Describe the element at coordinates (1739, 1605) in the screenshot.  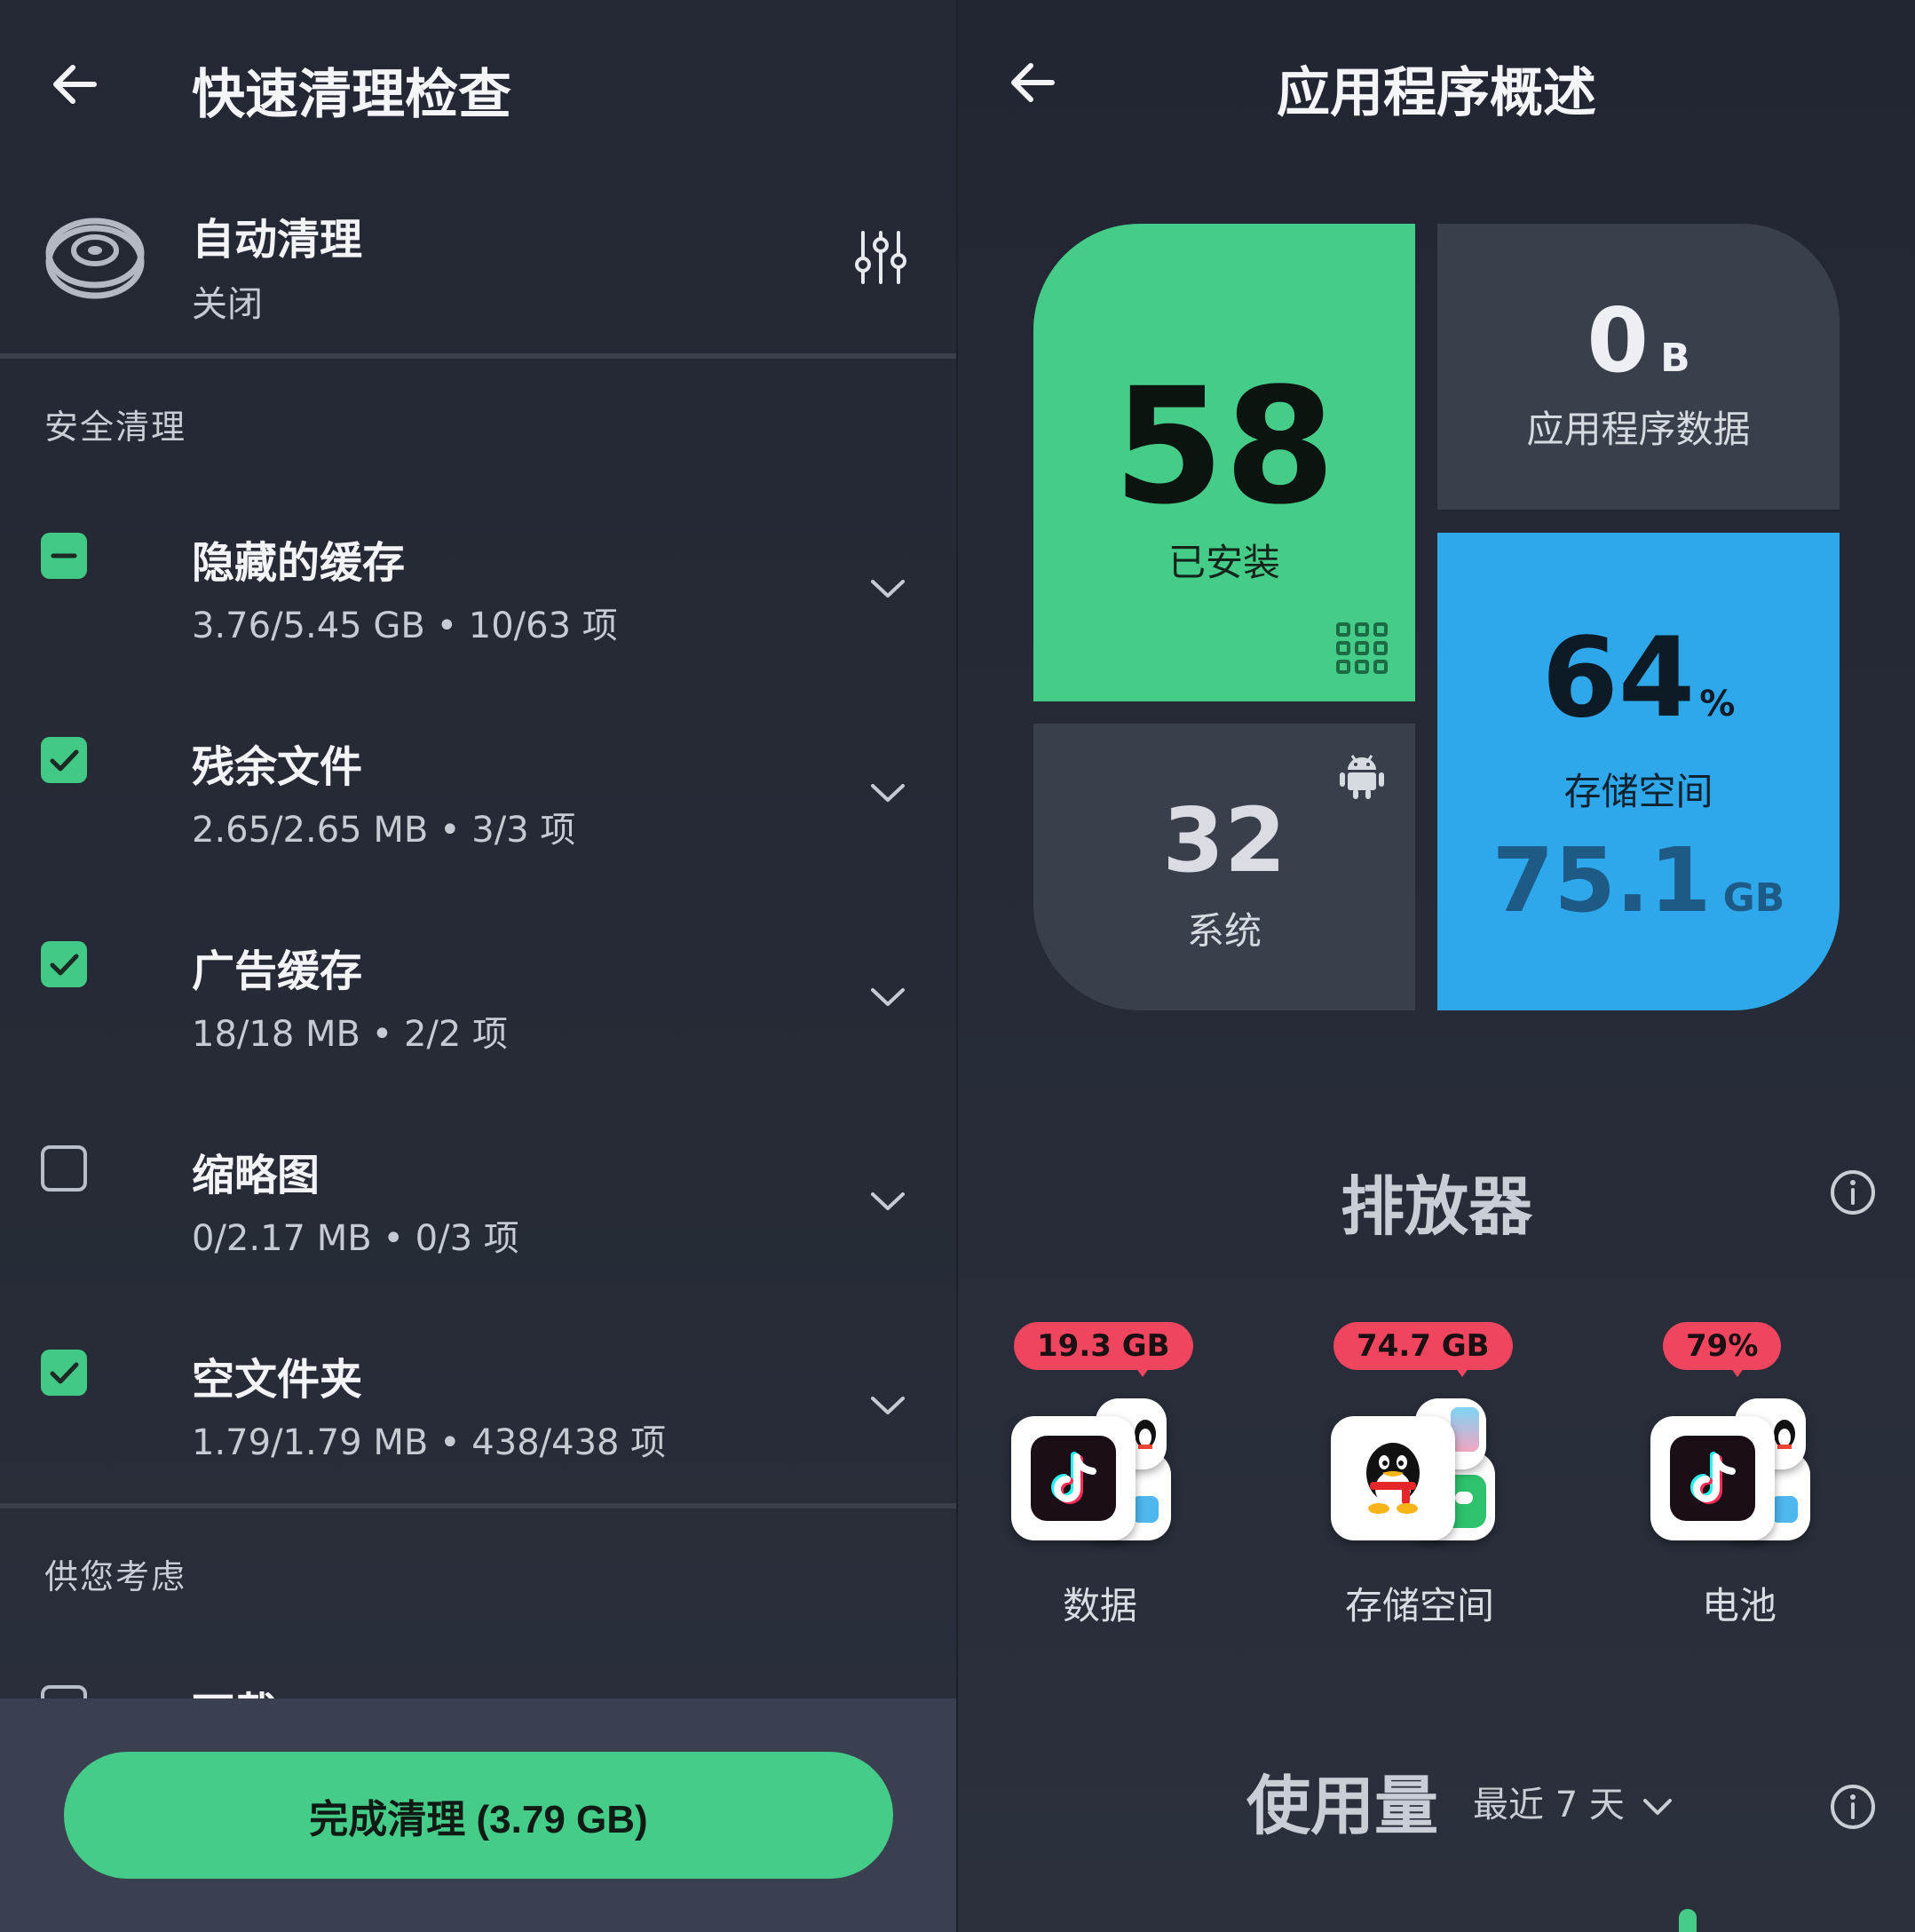
I see `drainer-label: 电池` at that location.